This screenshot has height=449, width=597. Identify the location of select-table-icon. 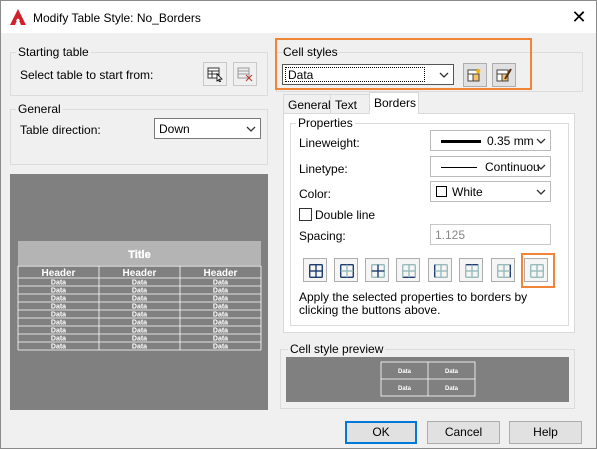
(215, 74).